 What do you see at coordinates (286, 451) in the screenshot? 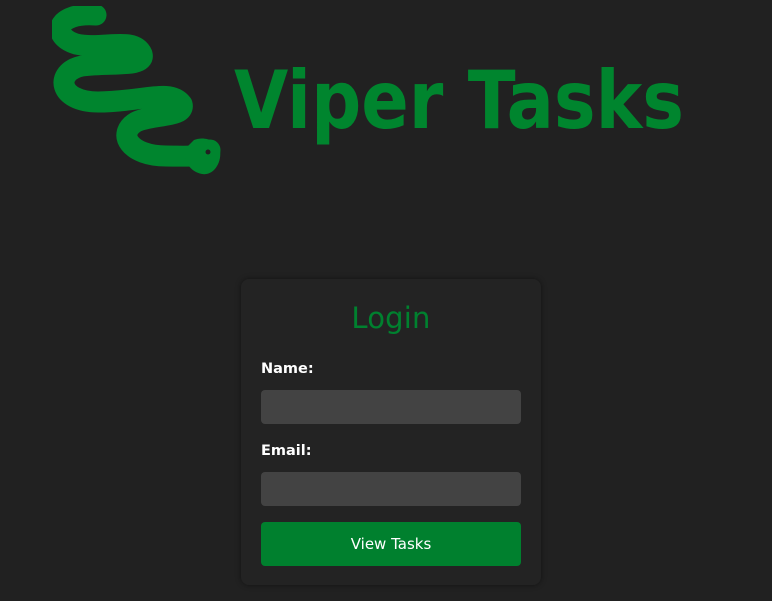
I see `email-label: Email:` at bounding box center [286, 451].